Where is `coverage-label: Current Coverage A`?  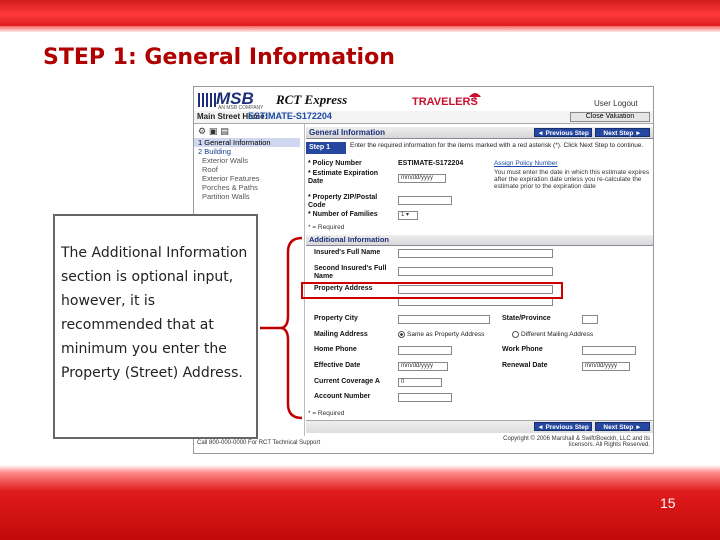 coverage-label: Current Coverage A is located at coordinates (347, 381).